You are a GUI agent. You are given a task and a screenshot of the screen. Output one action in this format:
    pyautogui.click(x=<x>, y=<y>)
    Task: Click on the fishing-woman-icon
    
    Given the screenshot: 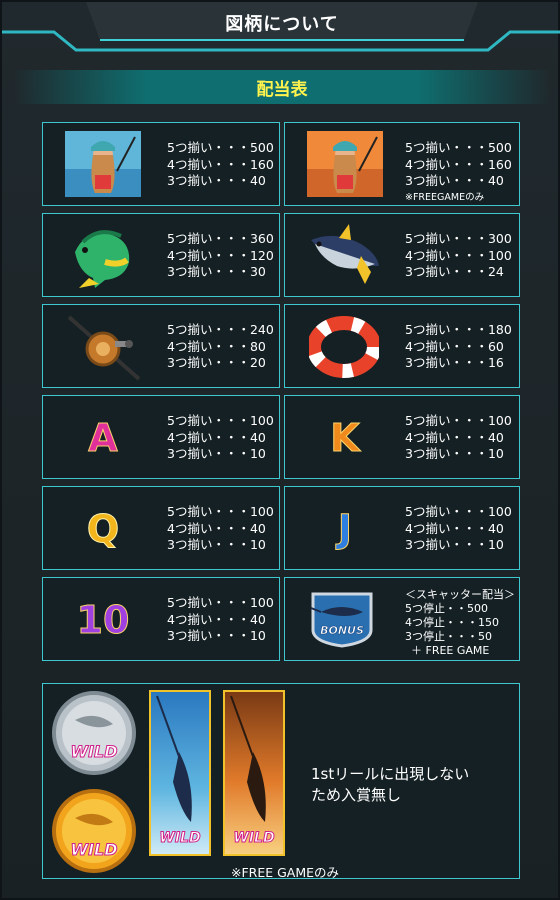 What is the action you would take?
    pyautogui.click(x=103, y=164)
    